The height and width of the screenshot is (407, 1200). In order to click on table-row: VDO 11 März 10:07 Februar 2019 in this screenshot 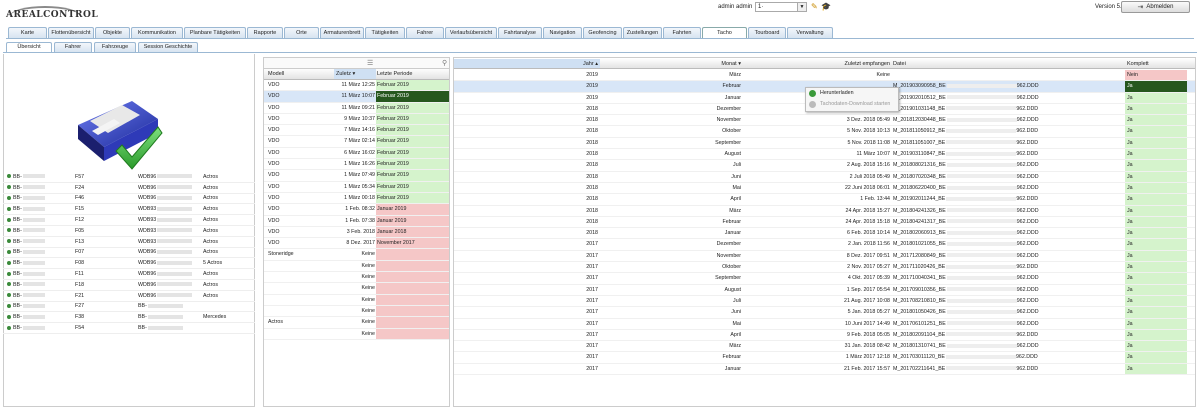, I will do `click(356, 97)`.